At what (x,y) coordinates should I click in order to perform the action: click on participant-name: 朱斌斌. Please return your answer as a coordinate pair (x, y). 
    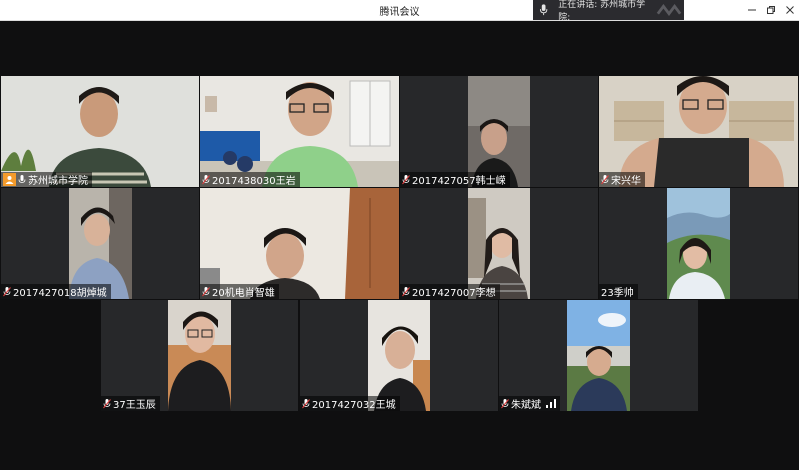
    Looking at the image, I should click on (526, 405).